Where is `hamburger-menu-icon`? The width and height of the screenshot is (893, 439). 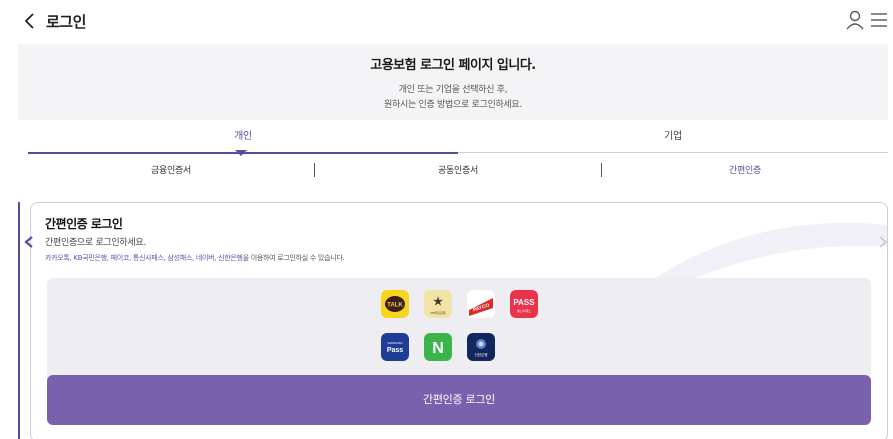
hamburger-menu-icon is located at coordinates (879, 20).